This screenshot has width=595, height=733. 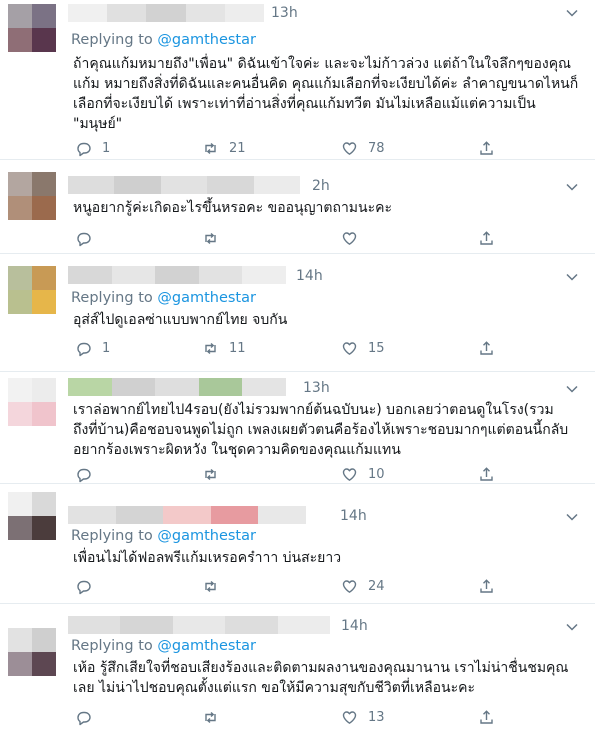 I want to click on like-button: 10, so click(x=363, y=474).